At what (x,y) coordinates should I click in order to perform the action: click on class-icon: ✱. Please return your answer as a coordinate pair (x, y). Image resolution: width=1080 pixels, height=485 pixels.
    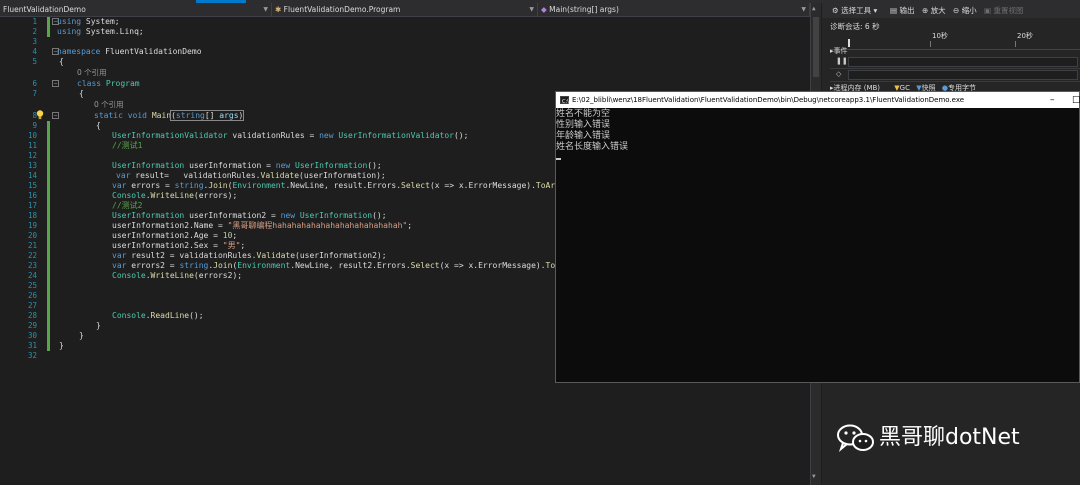
    Looking at the image, I should click on (279, 9).